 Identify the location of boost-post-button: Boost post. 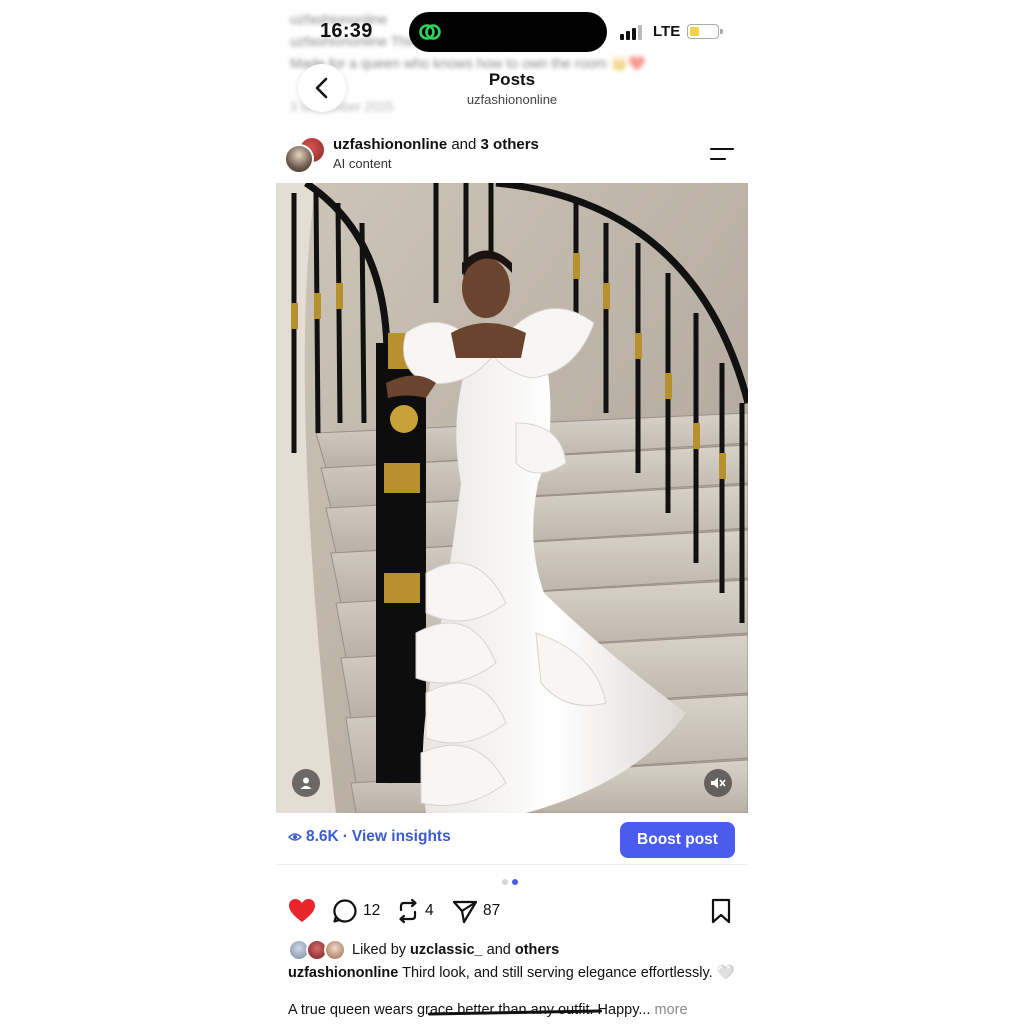
(677, 840).